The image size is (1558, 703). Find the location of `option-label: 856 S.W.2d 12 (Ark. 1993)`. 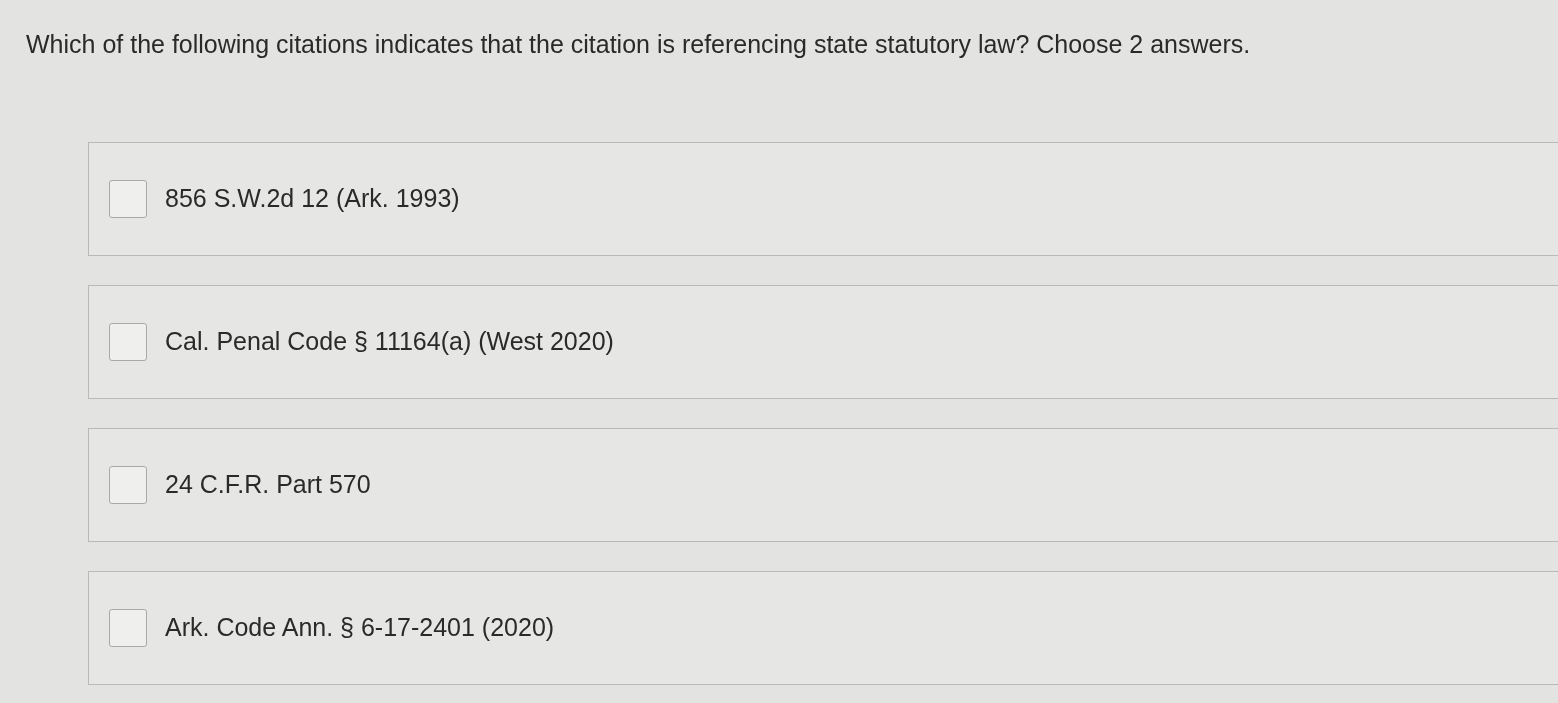

option-label: 856 S.W.2d 12 (Ark. 1993) is located at coordinates (312, 198).